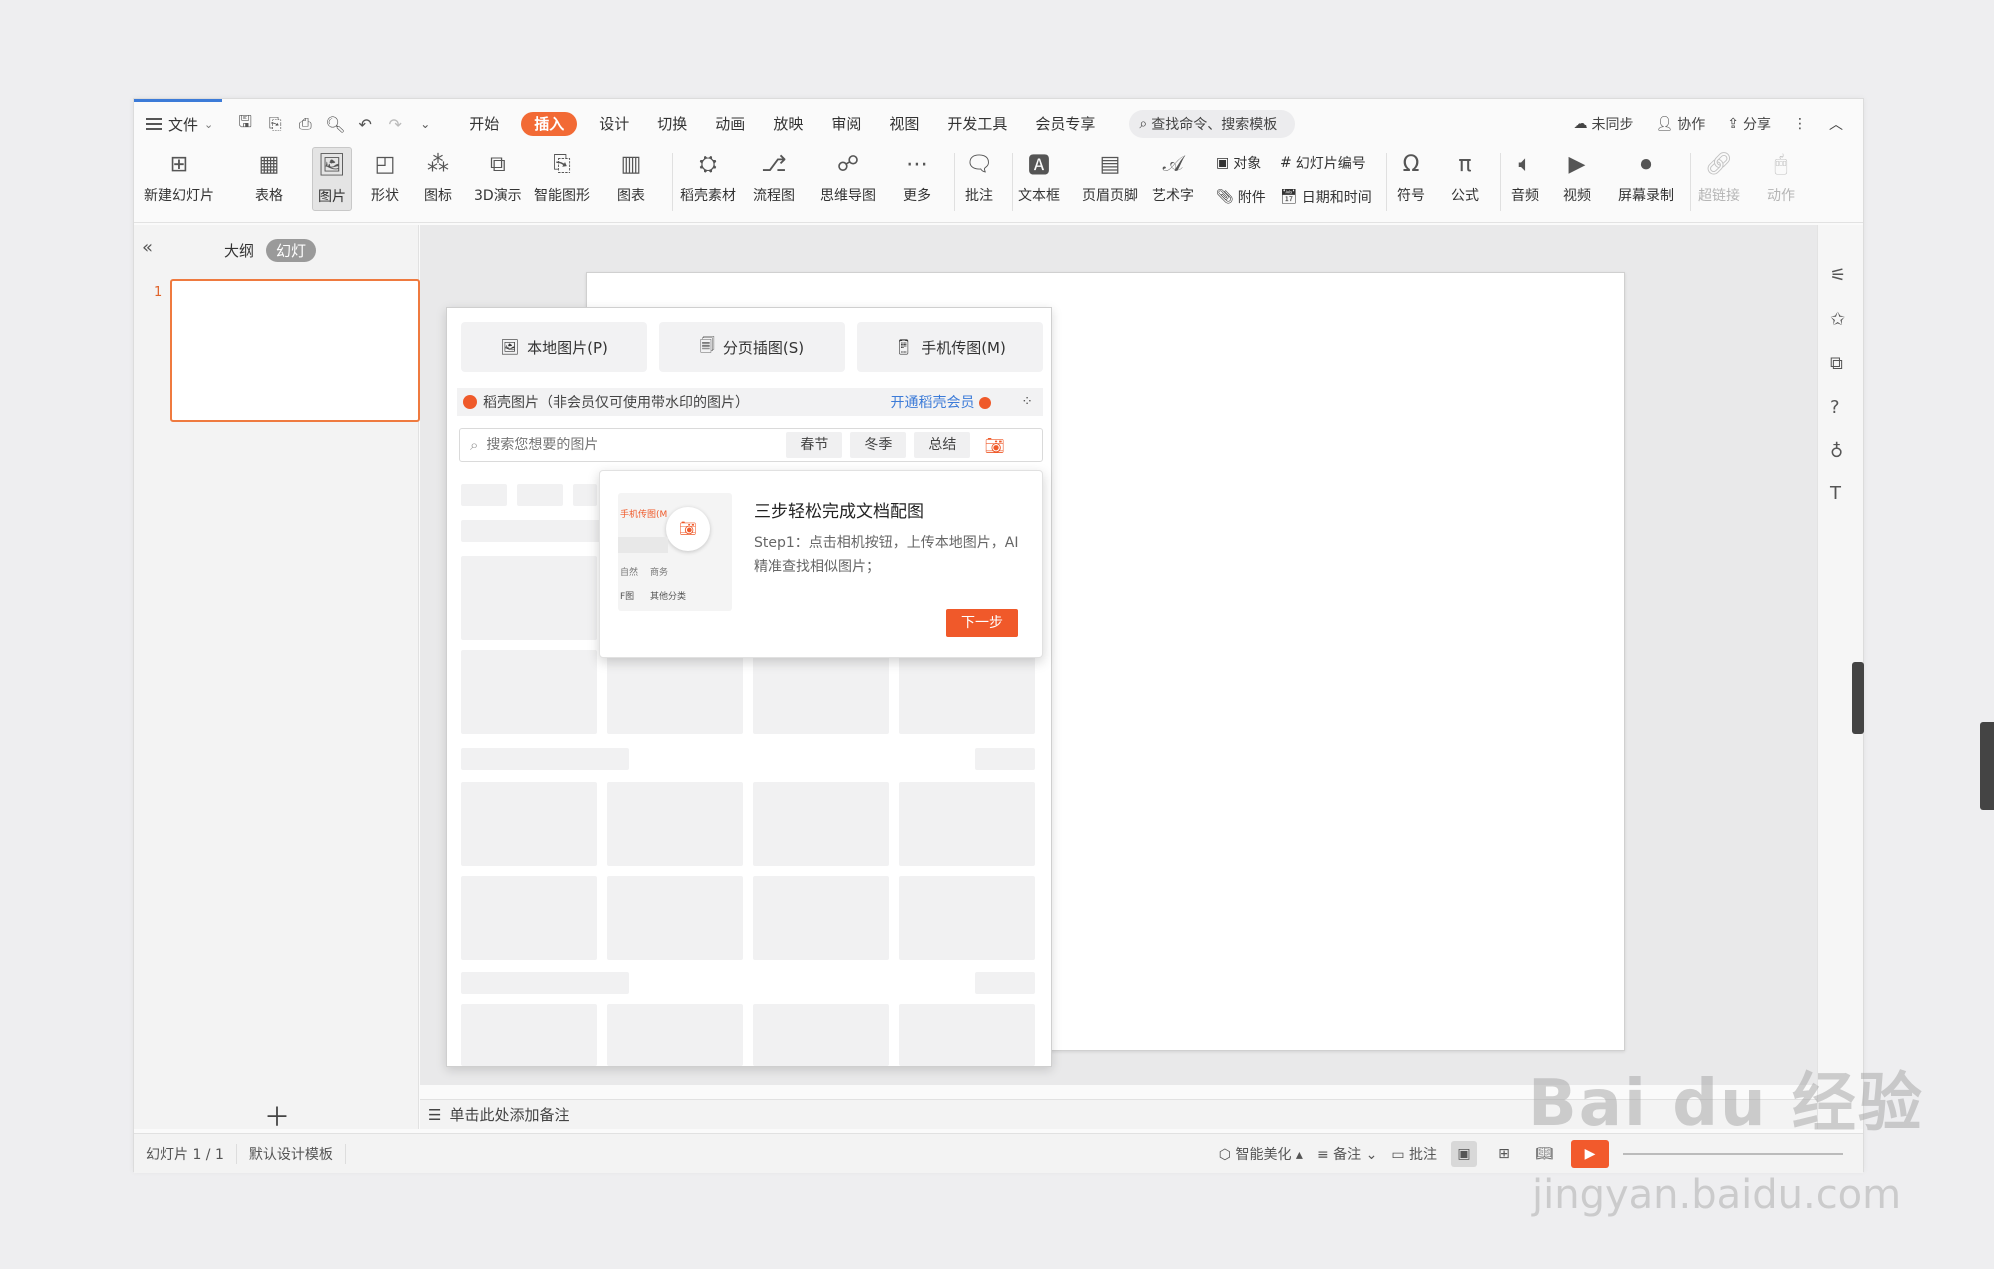 The image size is (1994, 1269). Describe the element at coordinates (839, 512) in the screenshot. I see `tip-title: 三步轻松完成文档配图` at that location.